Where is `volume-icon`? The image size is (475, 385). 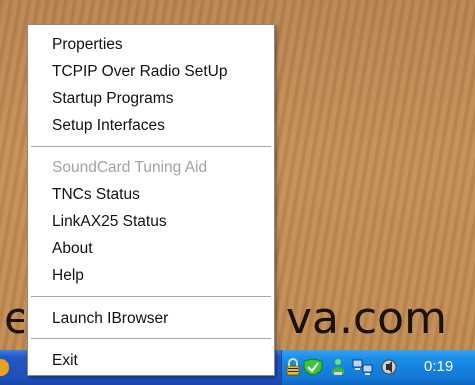
volume-icon is located at coordinates (389, 367).